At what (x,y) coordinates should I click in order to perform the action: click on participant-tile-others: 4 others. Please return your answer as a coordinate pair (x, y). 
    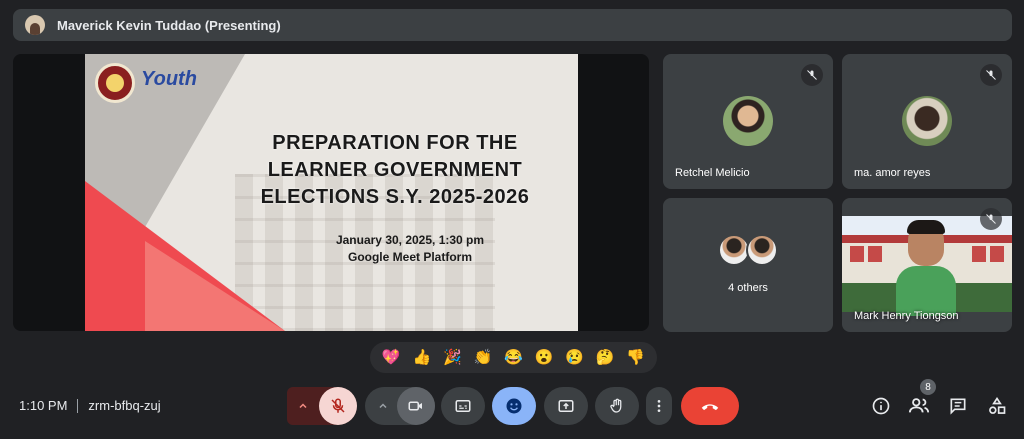
    Looking at the image, I should click on (748, 265).